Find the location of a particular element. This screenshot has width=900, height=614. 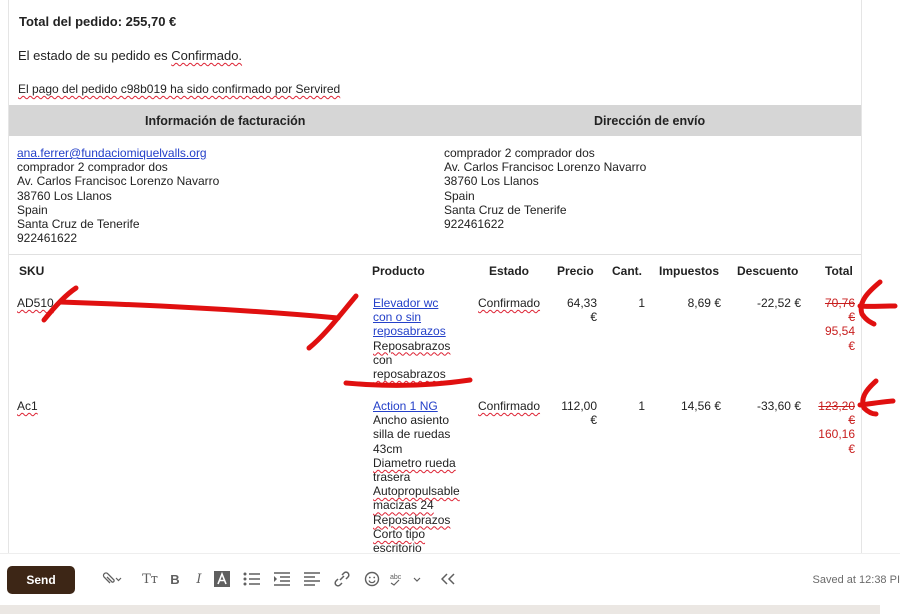

new-total: 160,16 is located at coordinates (836, 434).